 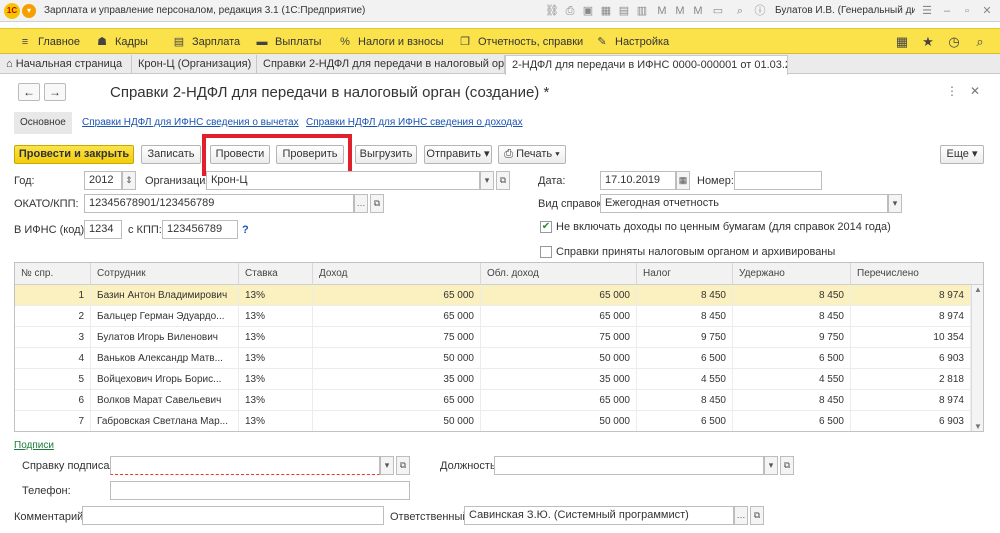 I want to click on position-open-icon: ⧉, so click(x=787, y=465).